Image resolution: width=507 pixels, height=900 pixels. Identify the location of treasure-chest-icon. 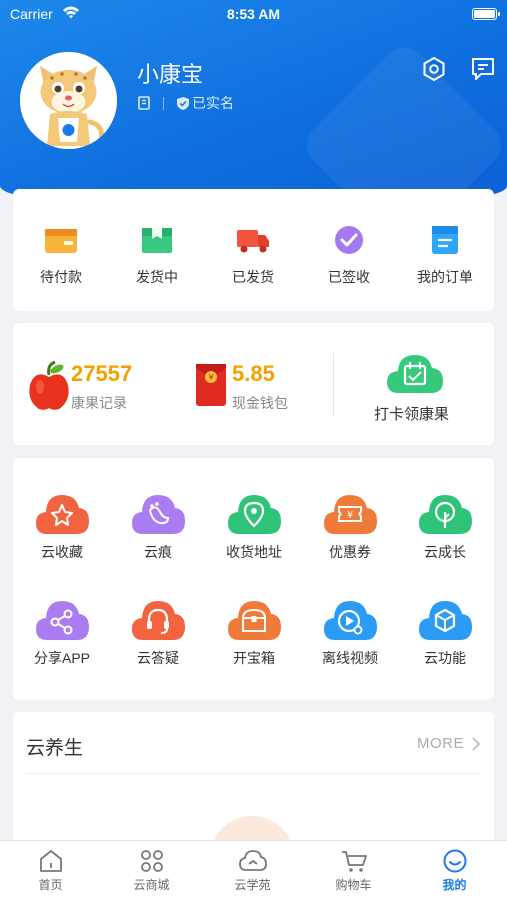
(254, 620).